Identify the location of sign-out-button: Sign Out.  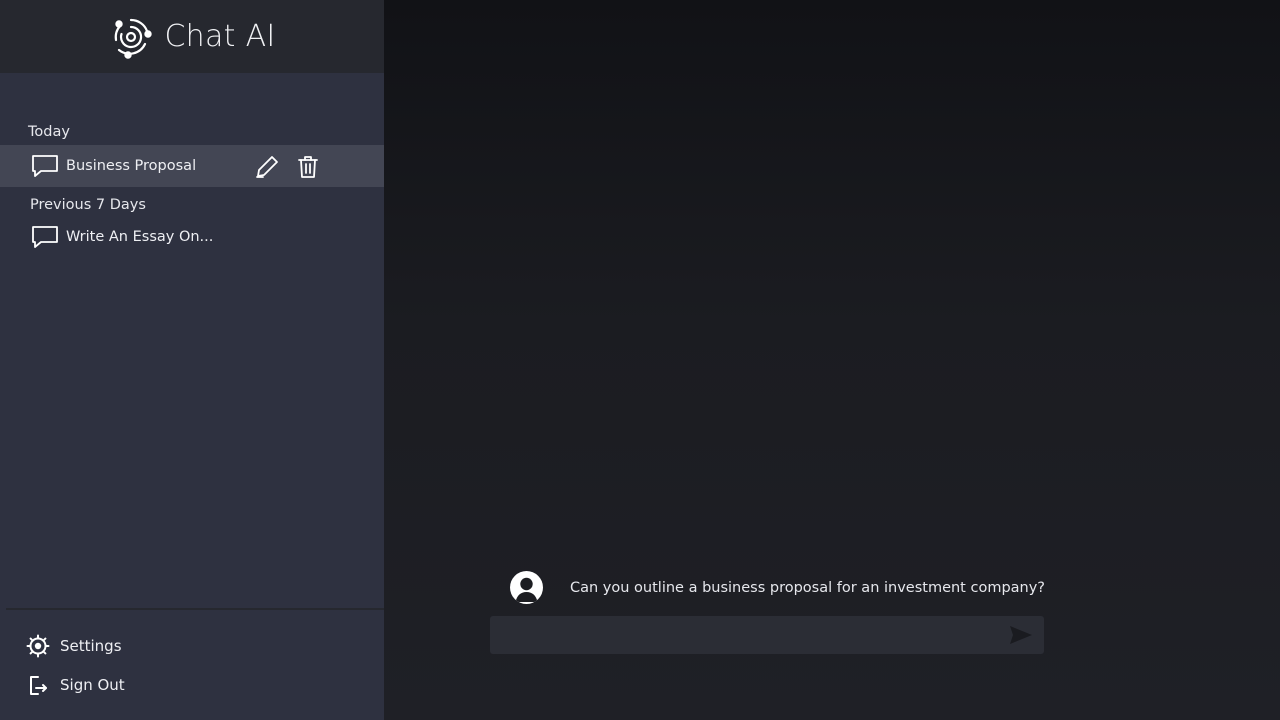
(75, 685).